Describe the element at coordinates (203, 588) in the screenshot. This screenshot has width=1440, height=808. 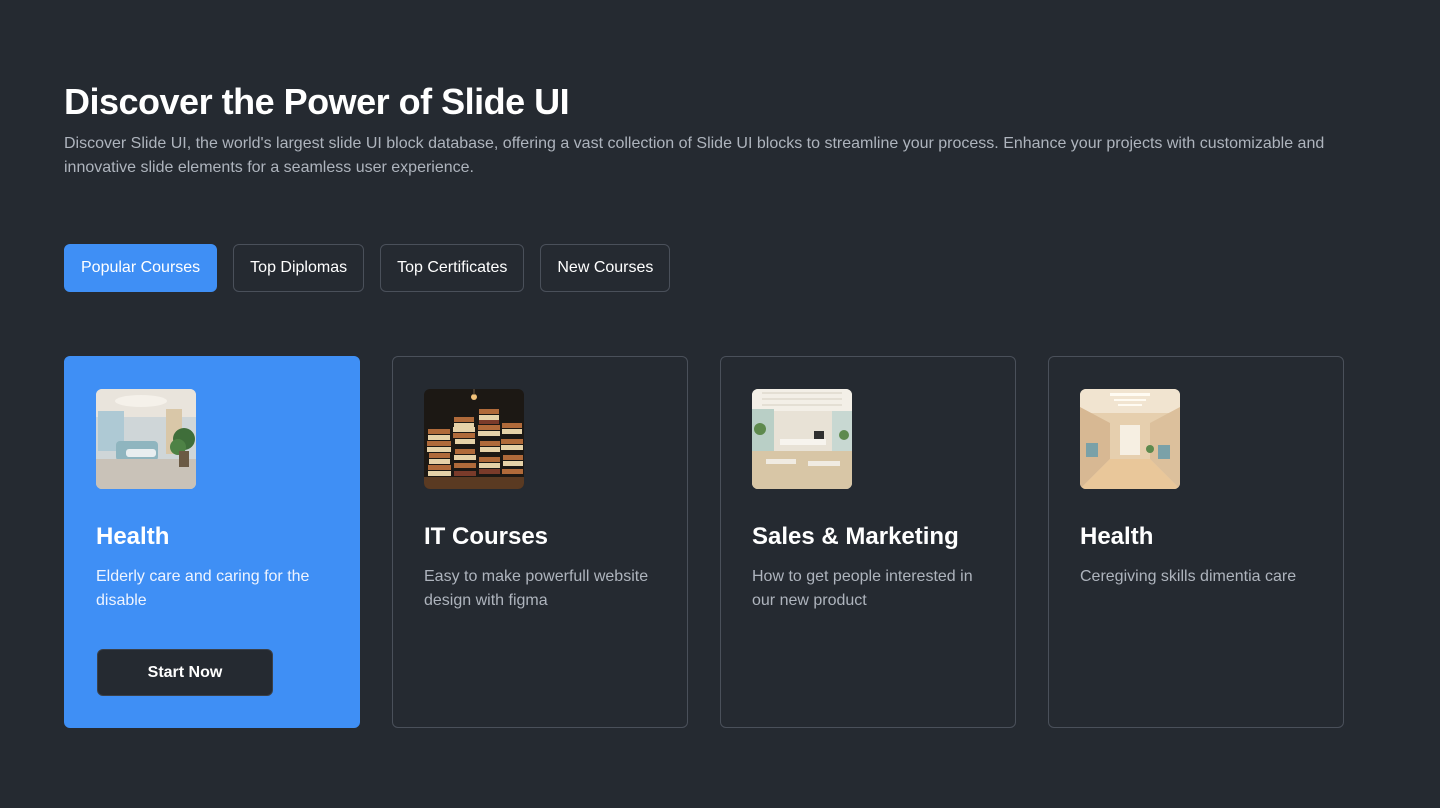
I see `card-description: Elderly care and caring for the disable` at that location.